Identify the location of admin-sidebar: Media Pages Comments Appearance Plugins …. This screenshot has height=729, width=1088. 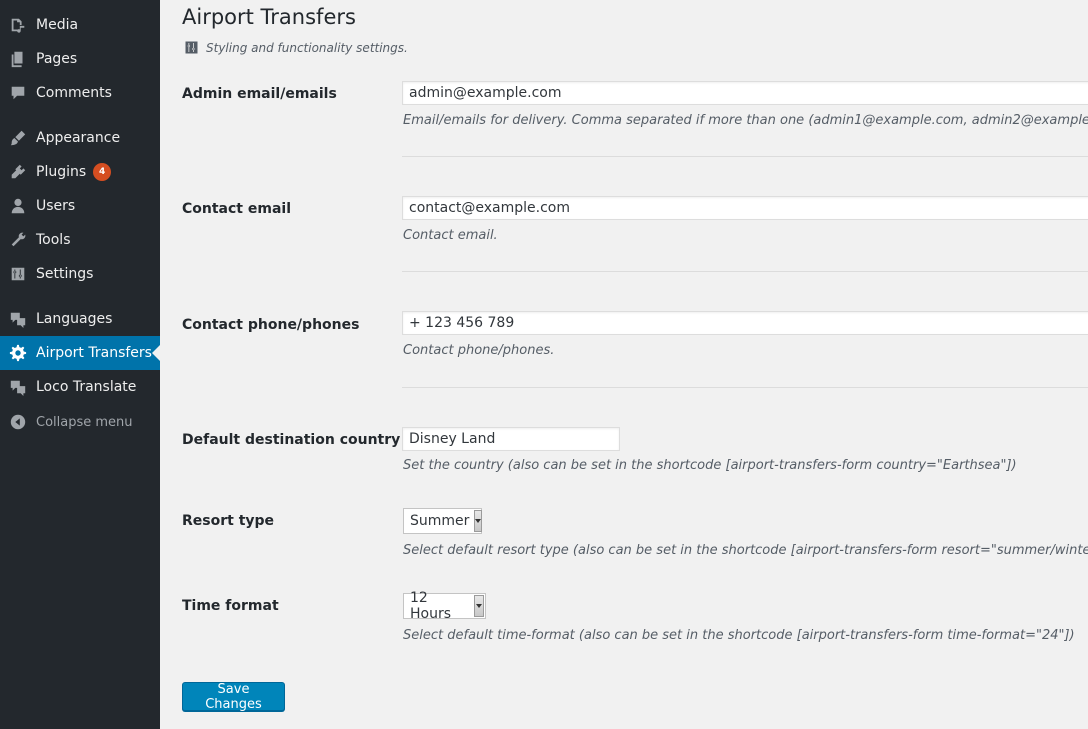
(80, 364).